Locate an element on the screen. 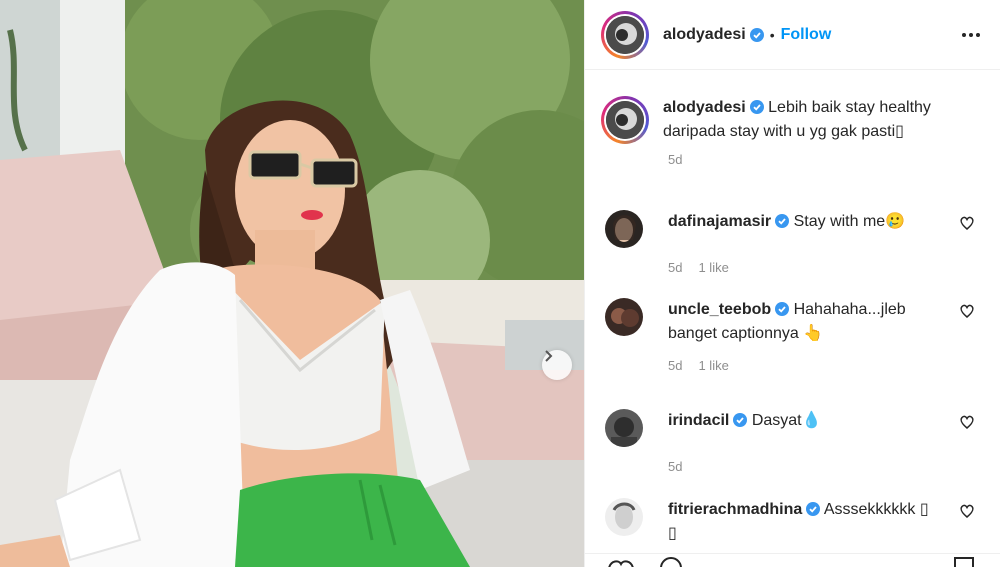 The height and width of the screenshot is (567, 1000). follow-button: Follow is located at coordinates (806, 35).